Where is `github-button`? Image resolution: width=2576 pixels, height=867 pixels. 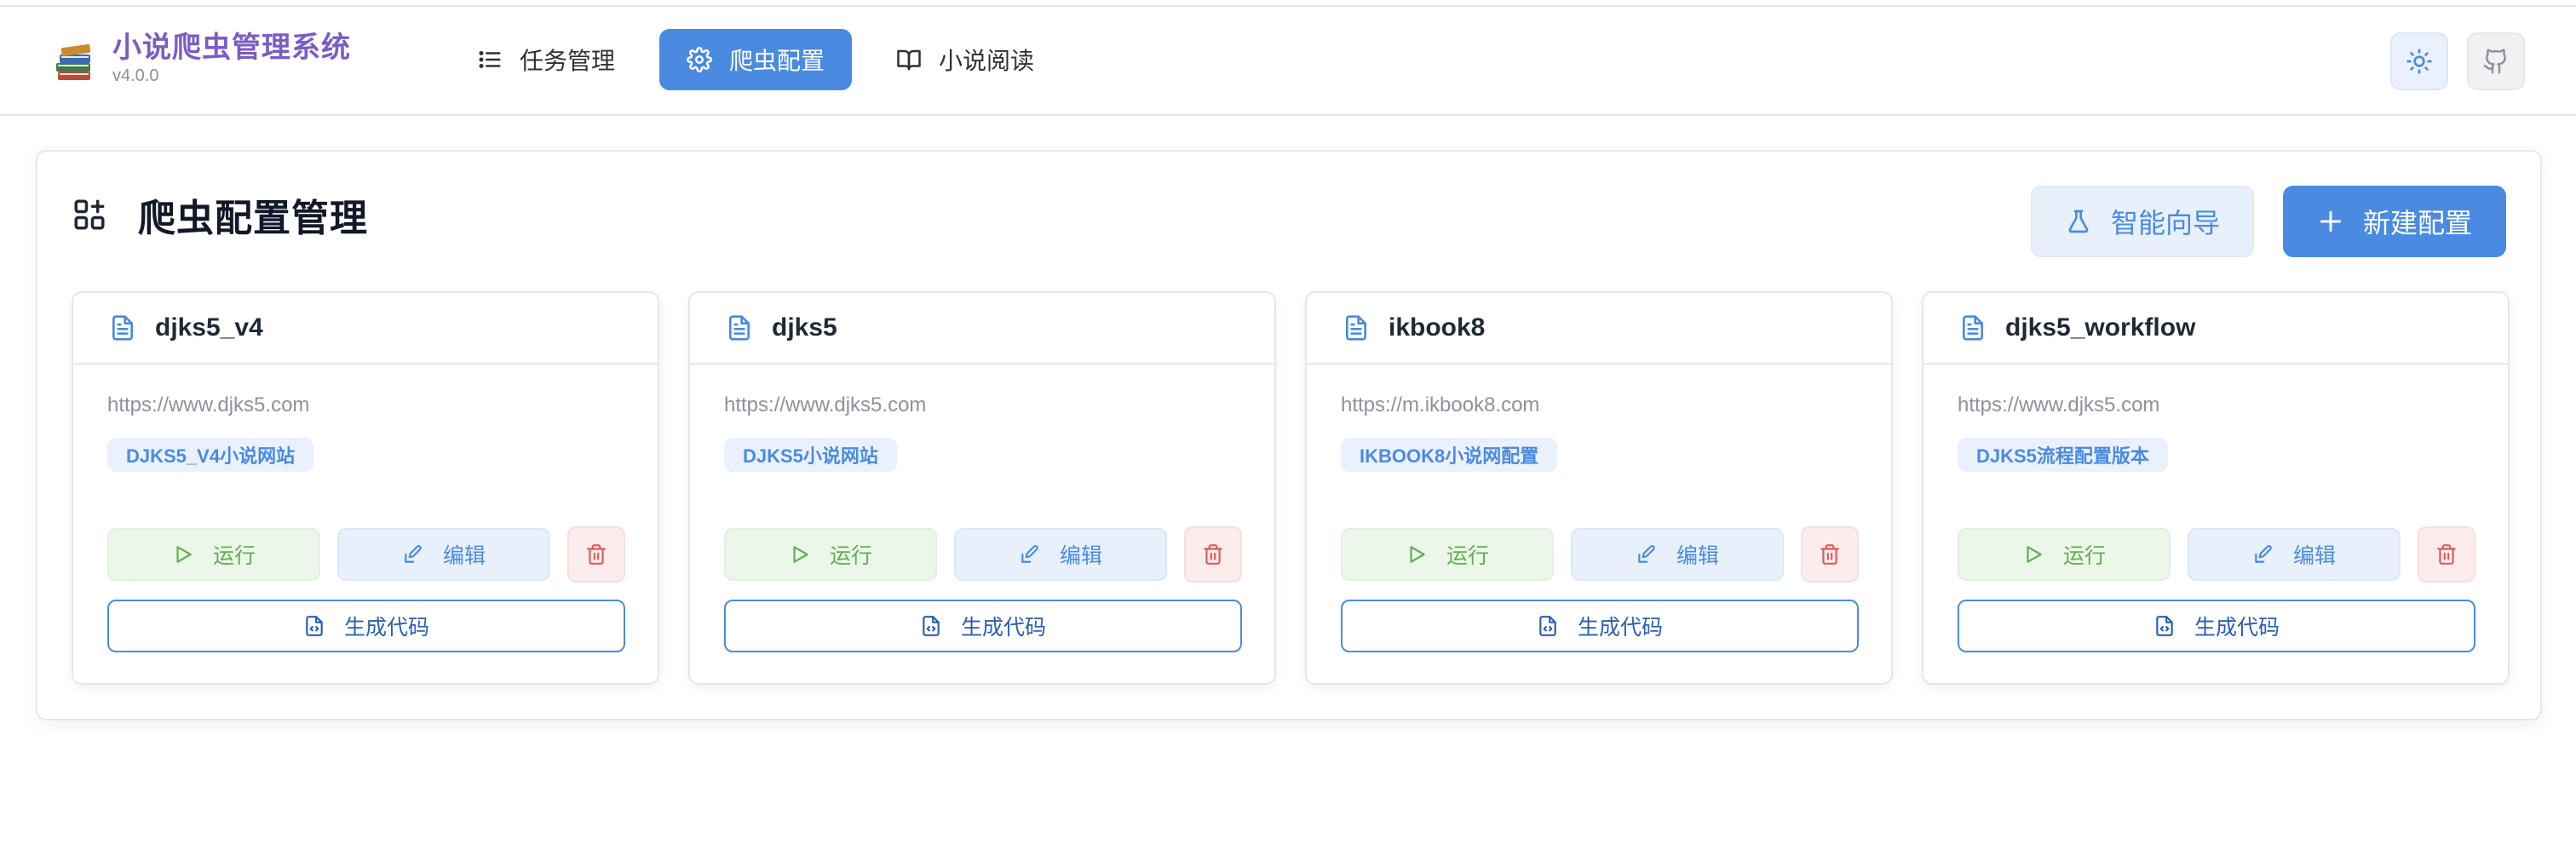
github-button is located at coordinates (2496, 61).